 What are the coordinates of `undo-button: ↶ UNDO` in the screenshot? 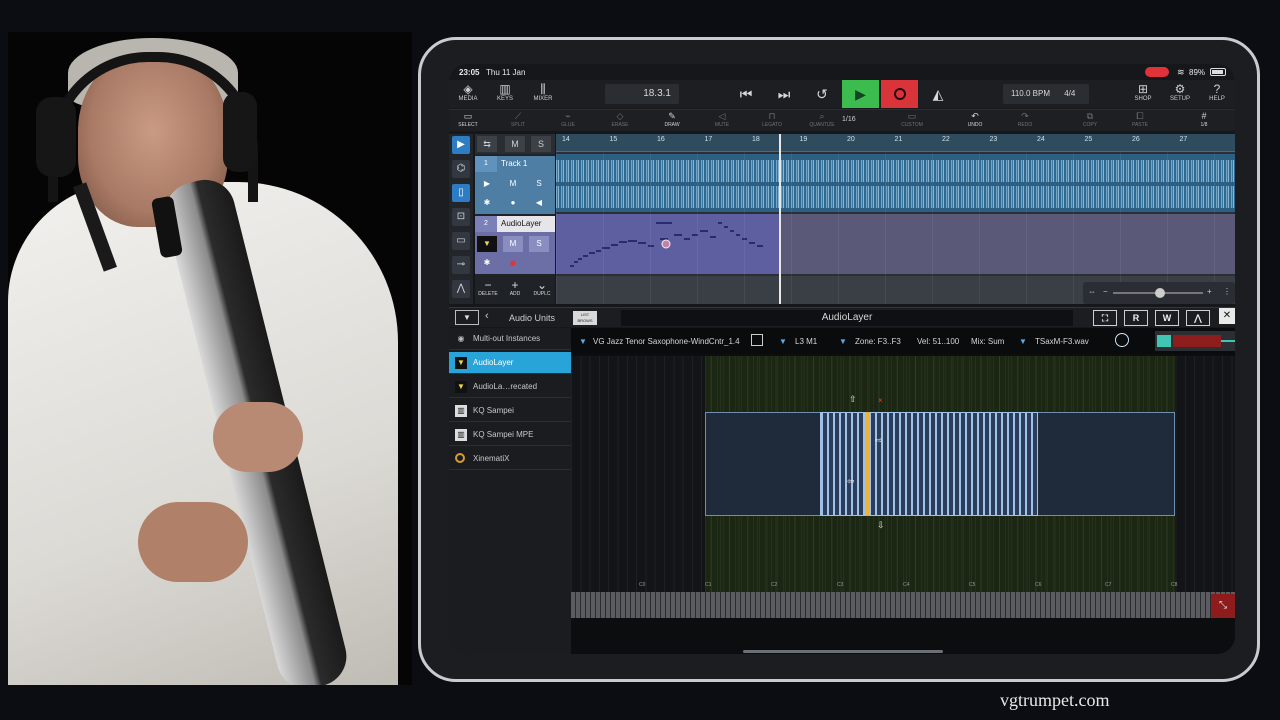 It's located at (975, 119).